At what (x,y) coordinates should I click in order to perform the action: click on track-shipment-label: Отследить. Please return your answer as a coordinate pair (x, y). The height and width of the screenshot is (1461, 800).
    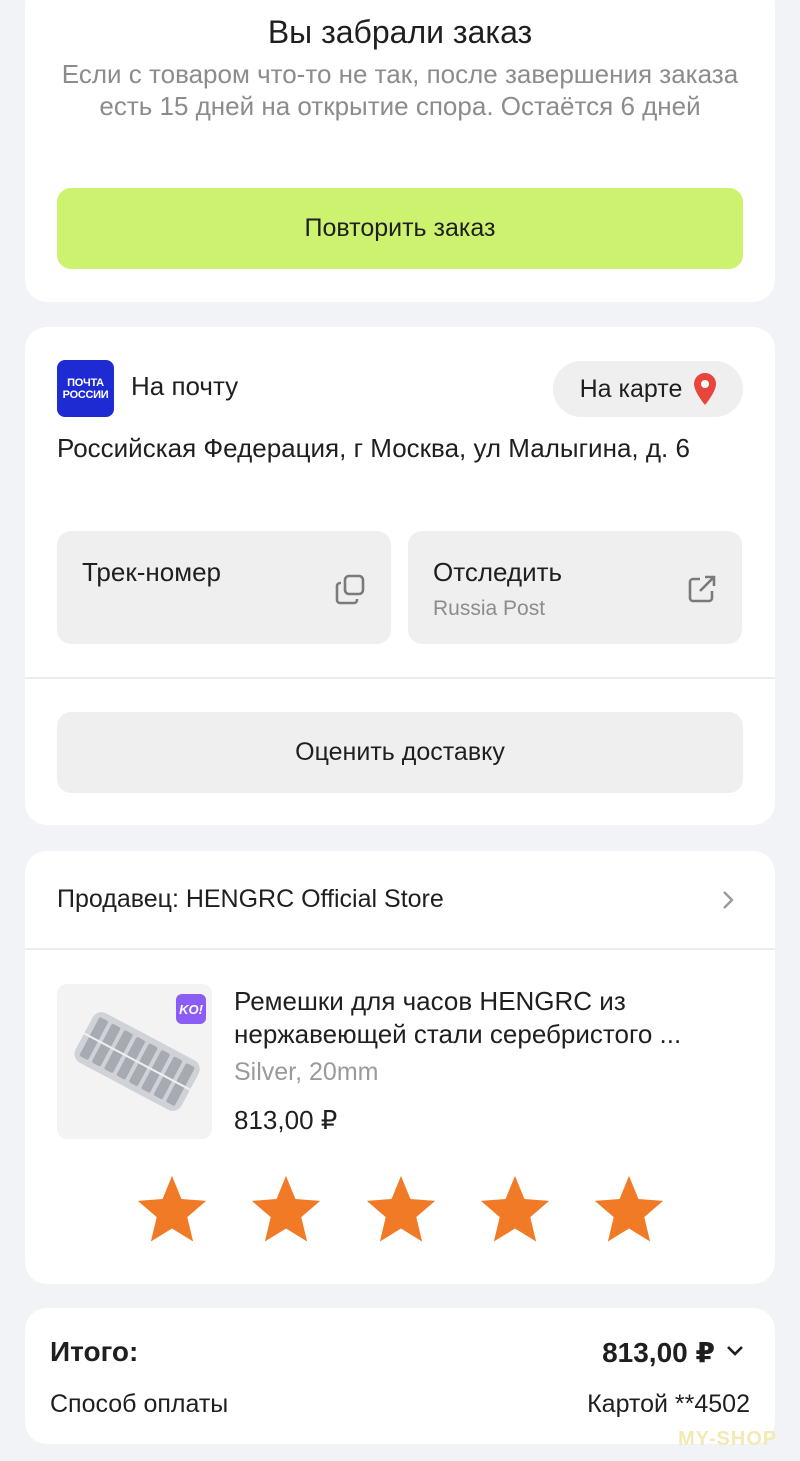
    Looking at the image, I should click on (498, 572).